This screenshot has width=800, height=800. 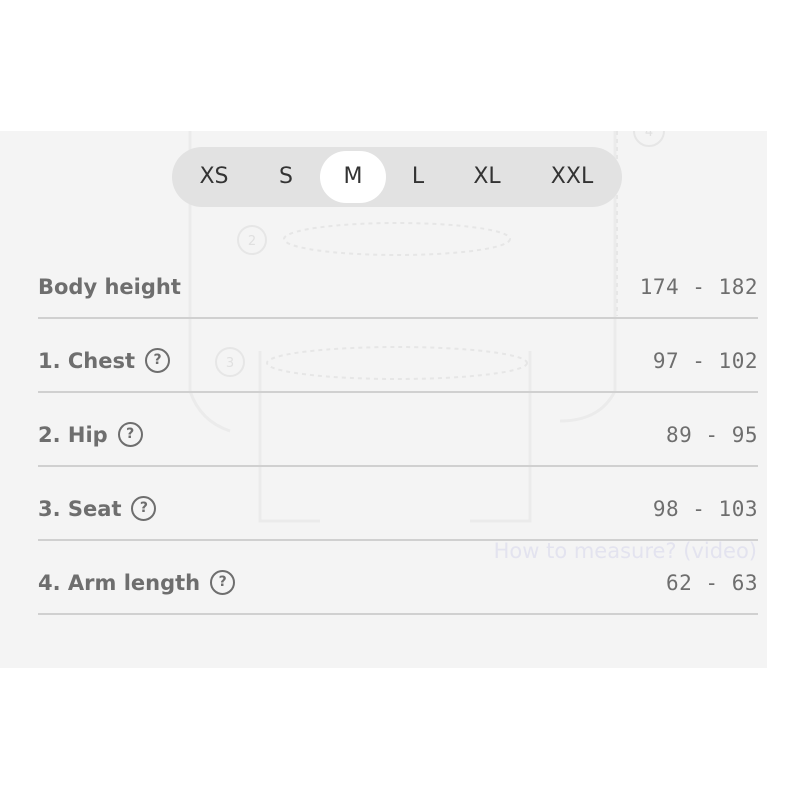 I want to click on size-selector: XS S M L XL XXL, so click(x=397, y=177).